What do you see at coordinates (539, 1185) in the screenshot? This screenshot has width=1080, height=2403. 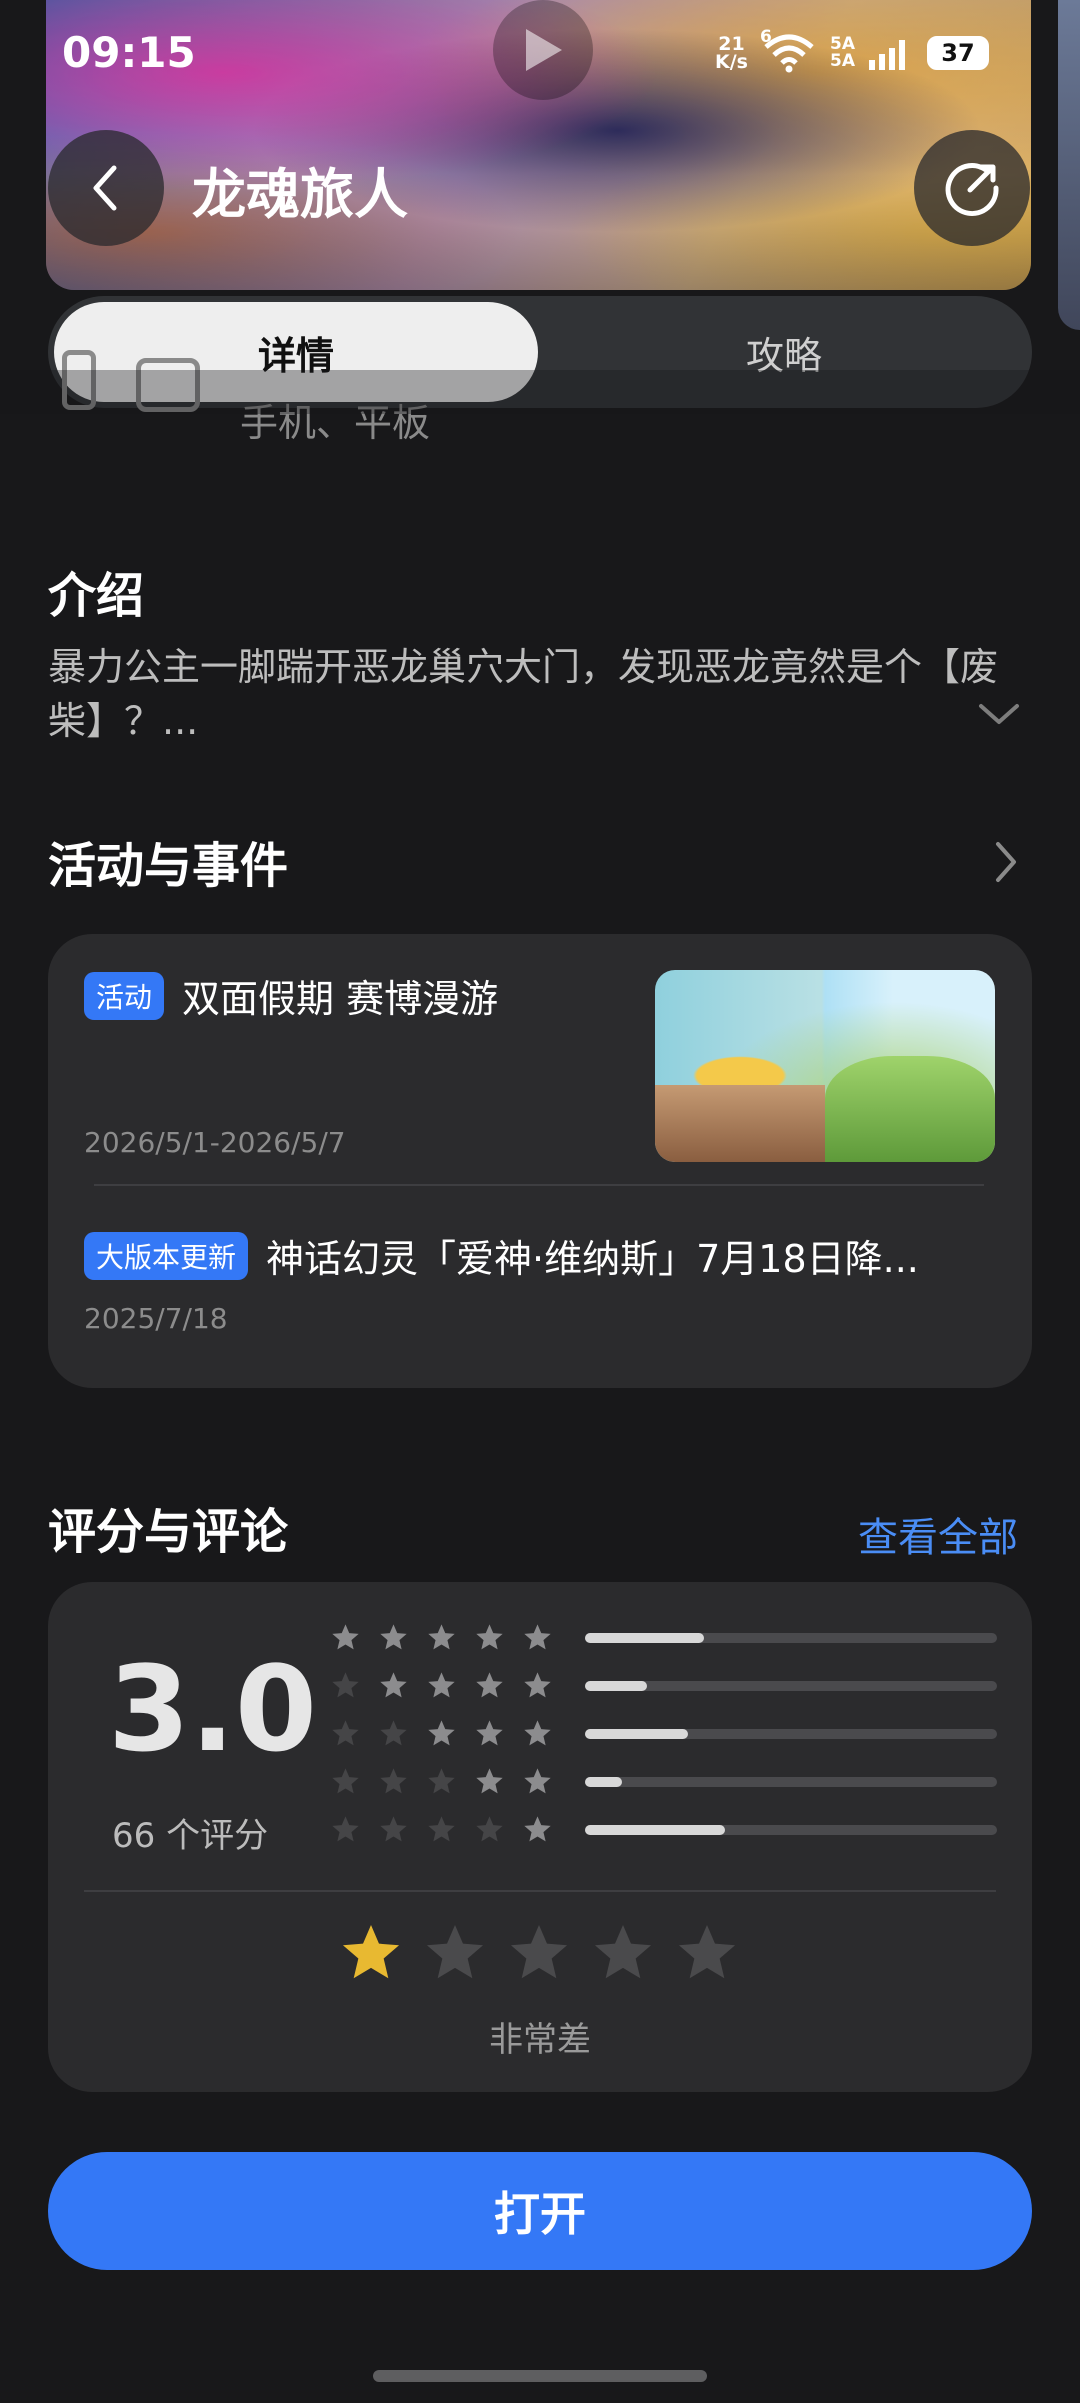 I see `events-divider` at bounding box center [539, 1185].